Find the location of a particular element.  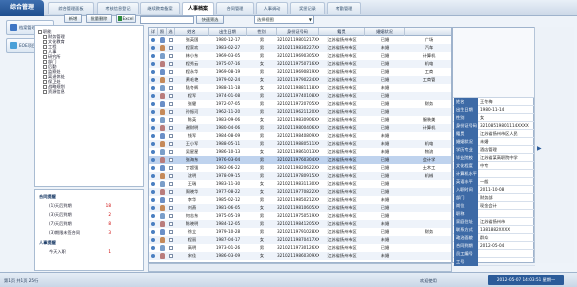

new-button: 新增 is located at coordinates (73, 18).